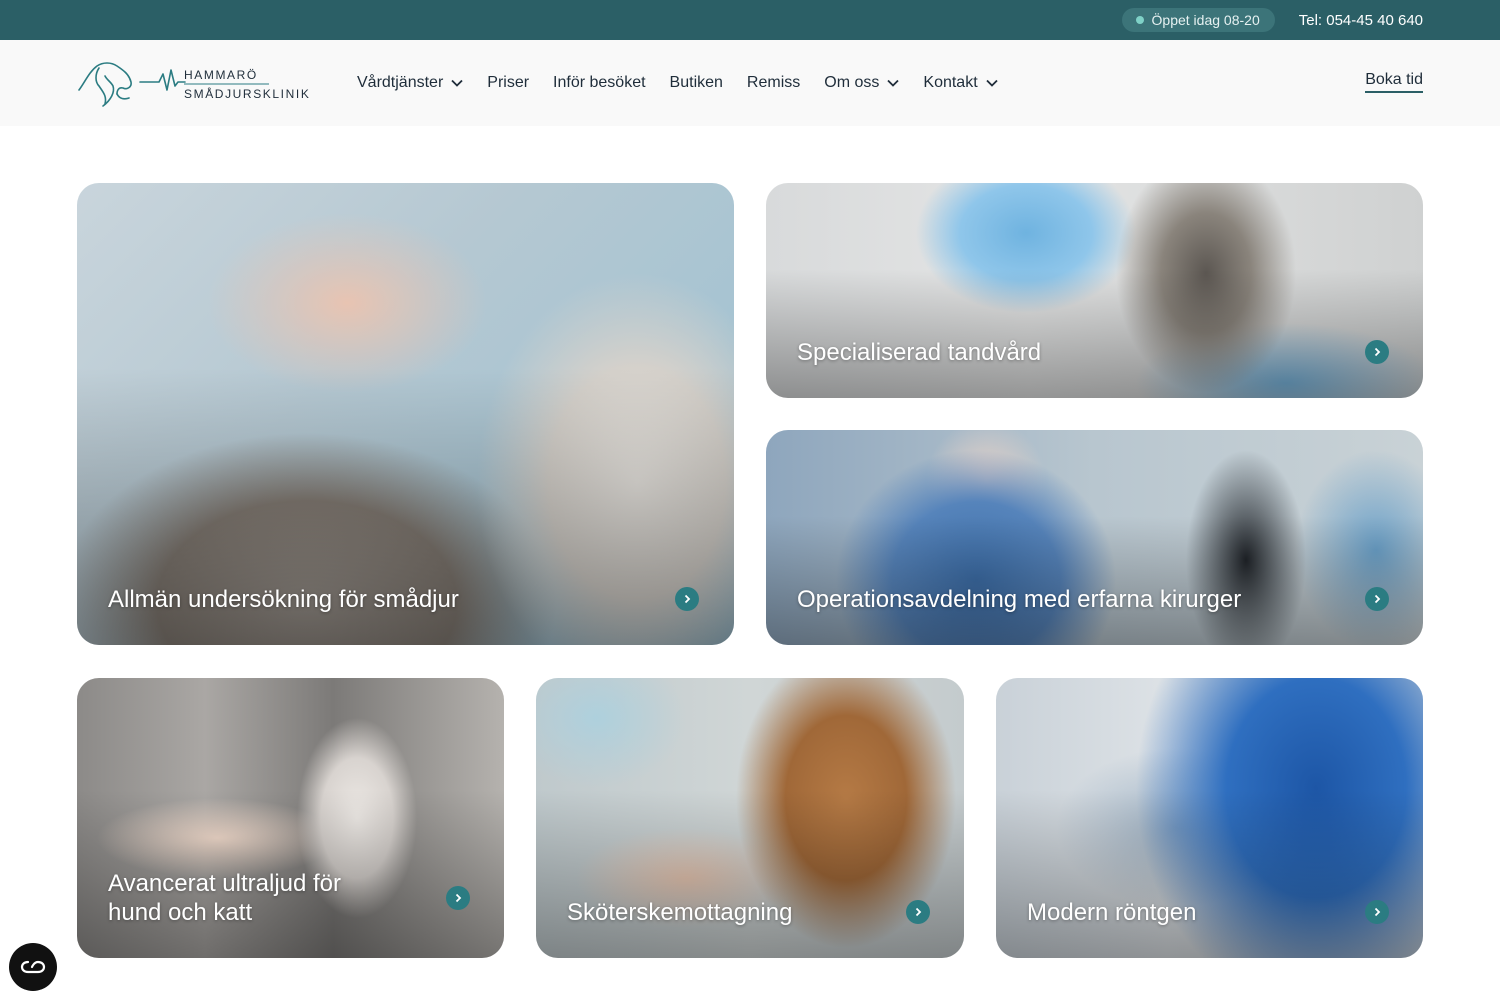 The width and height of the screenshot is (1500, 1003). What do you see at coordinates (1139, 20) in the screenshot?
I see `status-dot-icon` at bounding box center [1139, 20].